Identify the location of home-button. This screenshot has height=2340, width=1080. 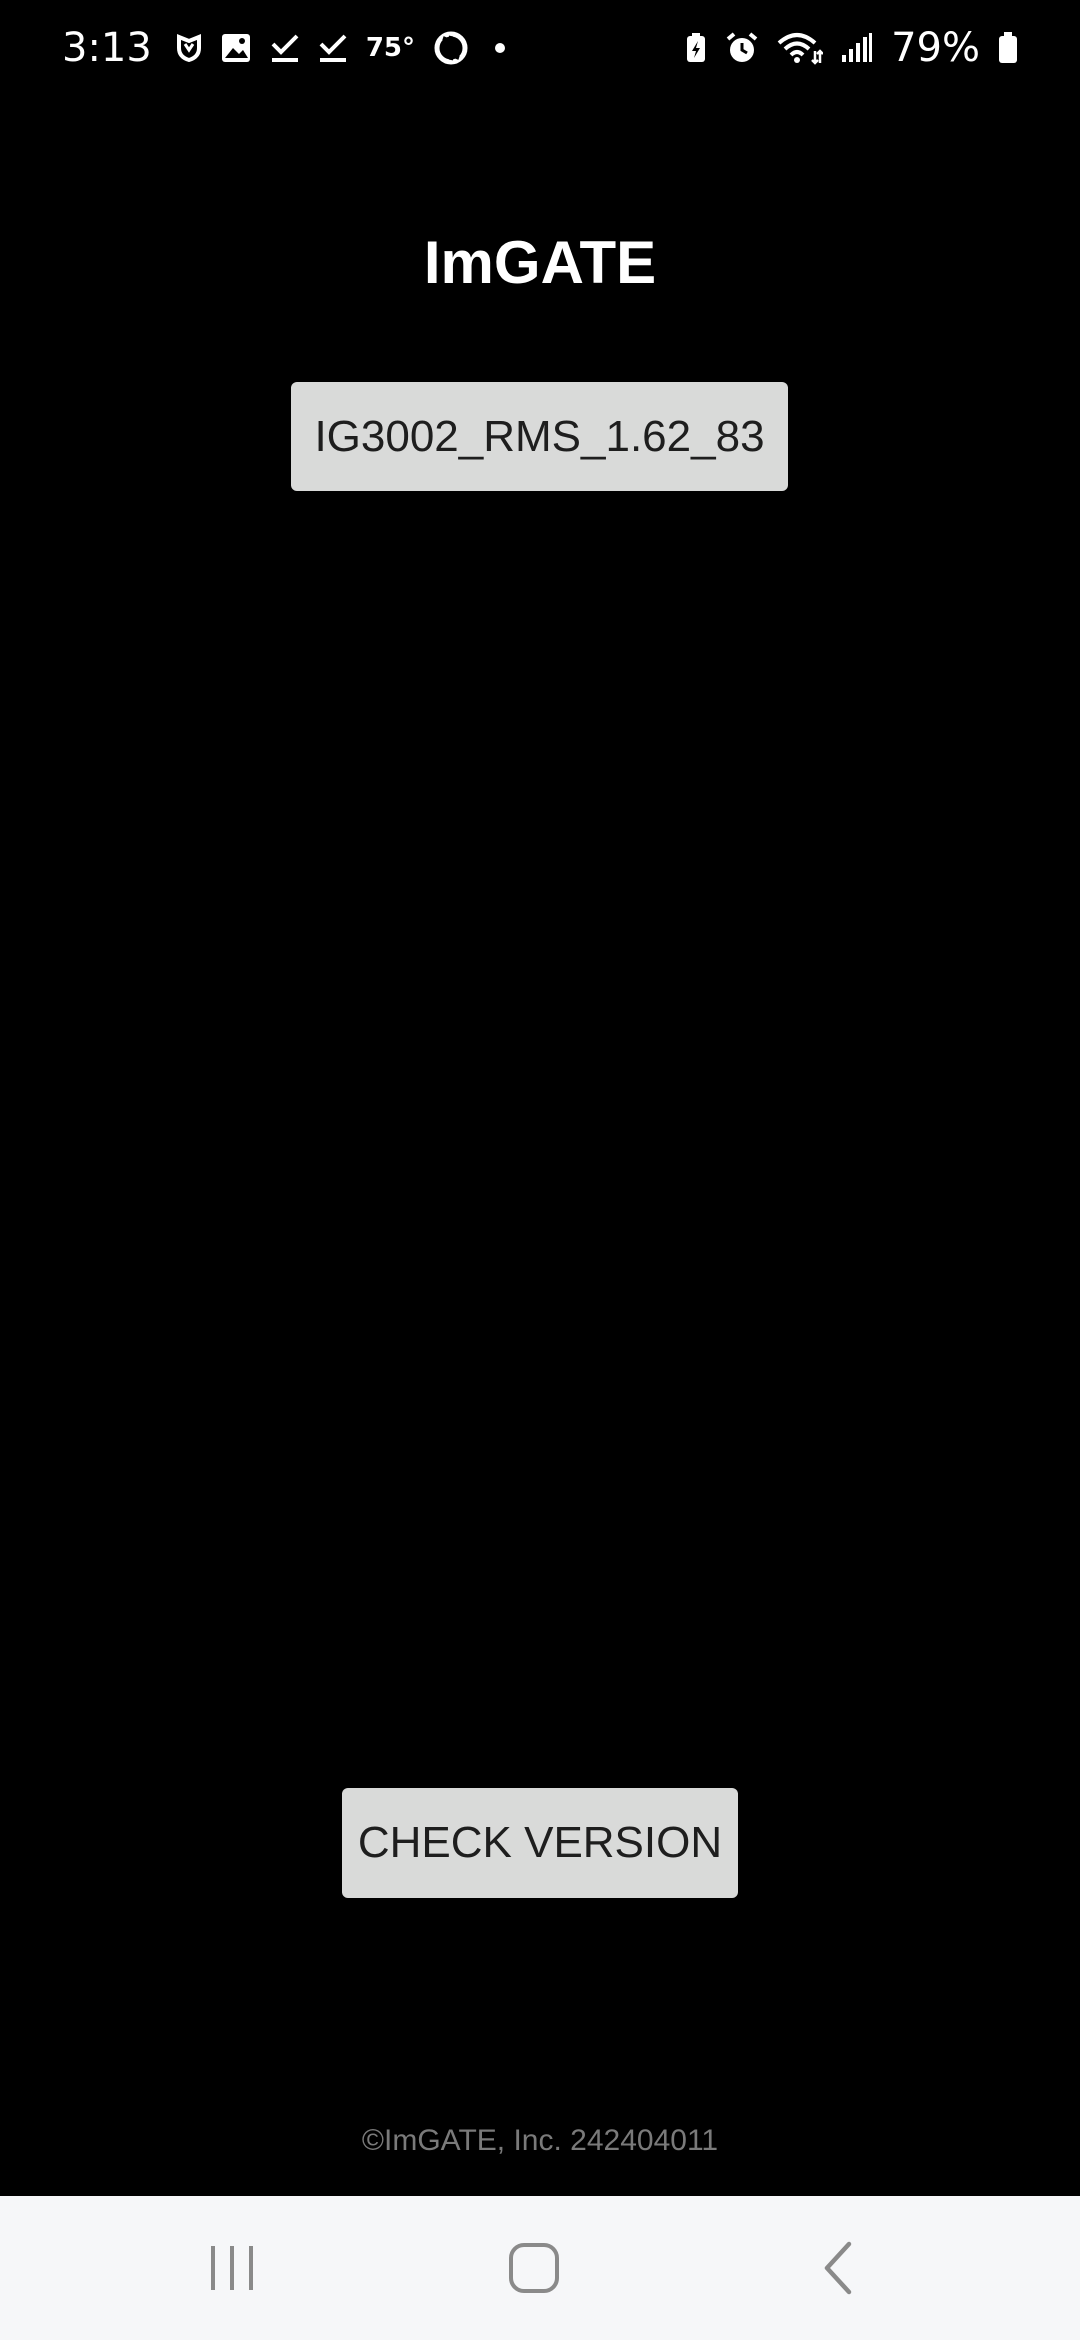
(534, 2268).